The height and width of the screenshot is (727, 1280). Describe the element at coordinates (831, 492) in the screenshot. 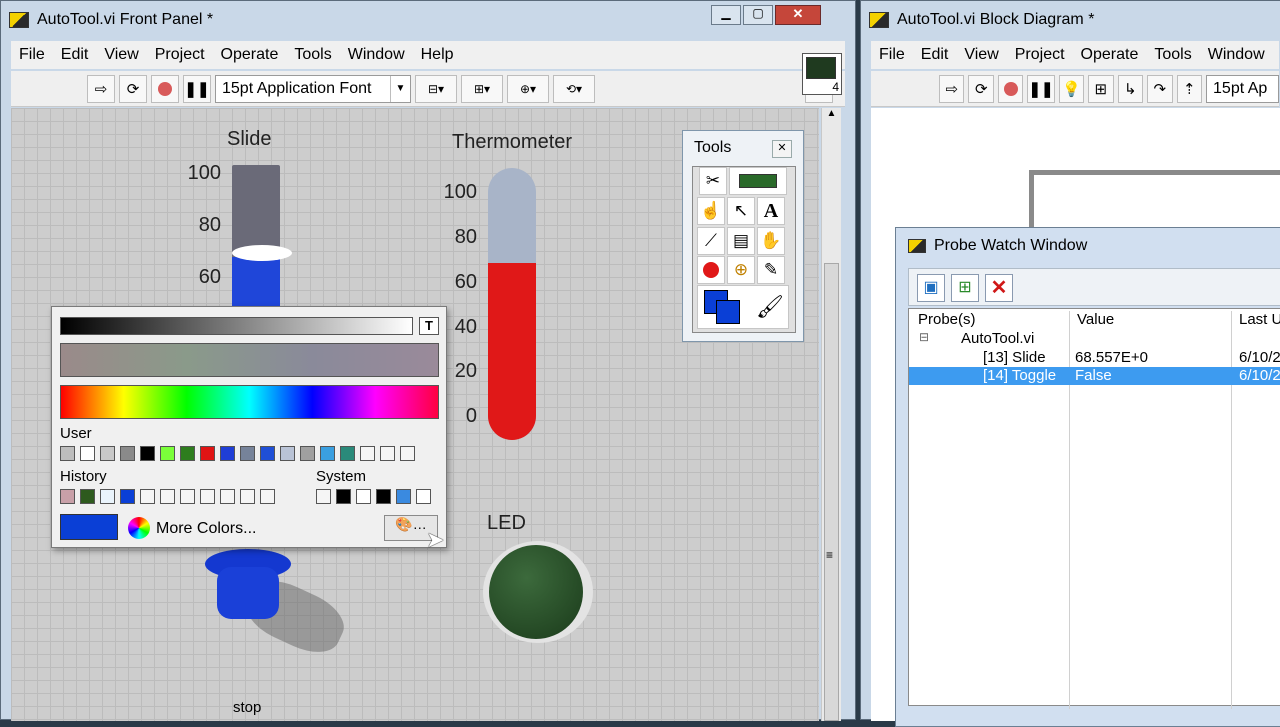

I see `scroll-thumb` at that location.